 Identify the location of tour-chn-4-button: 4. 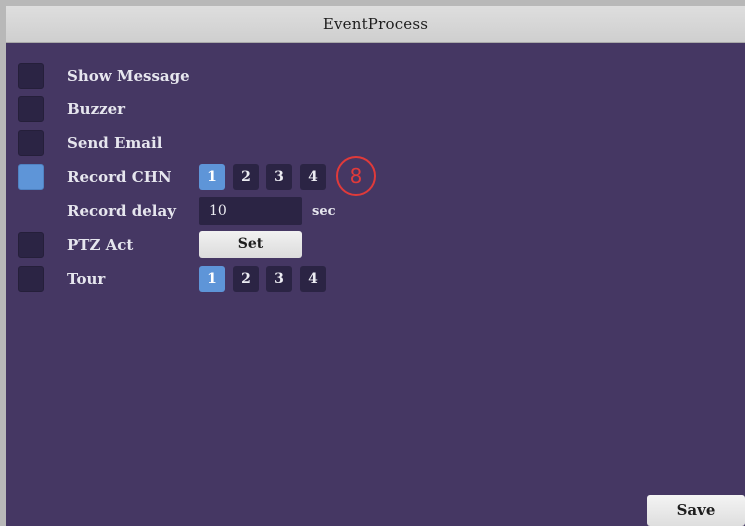
(313, 279).